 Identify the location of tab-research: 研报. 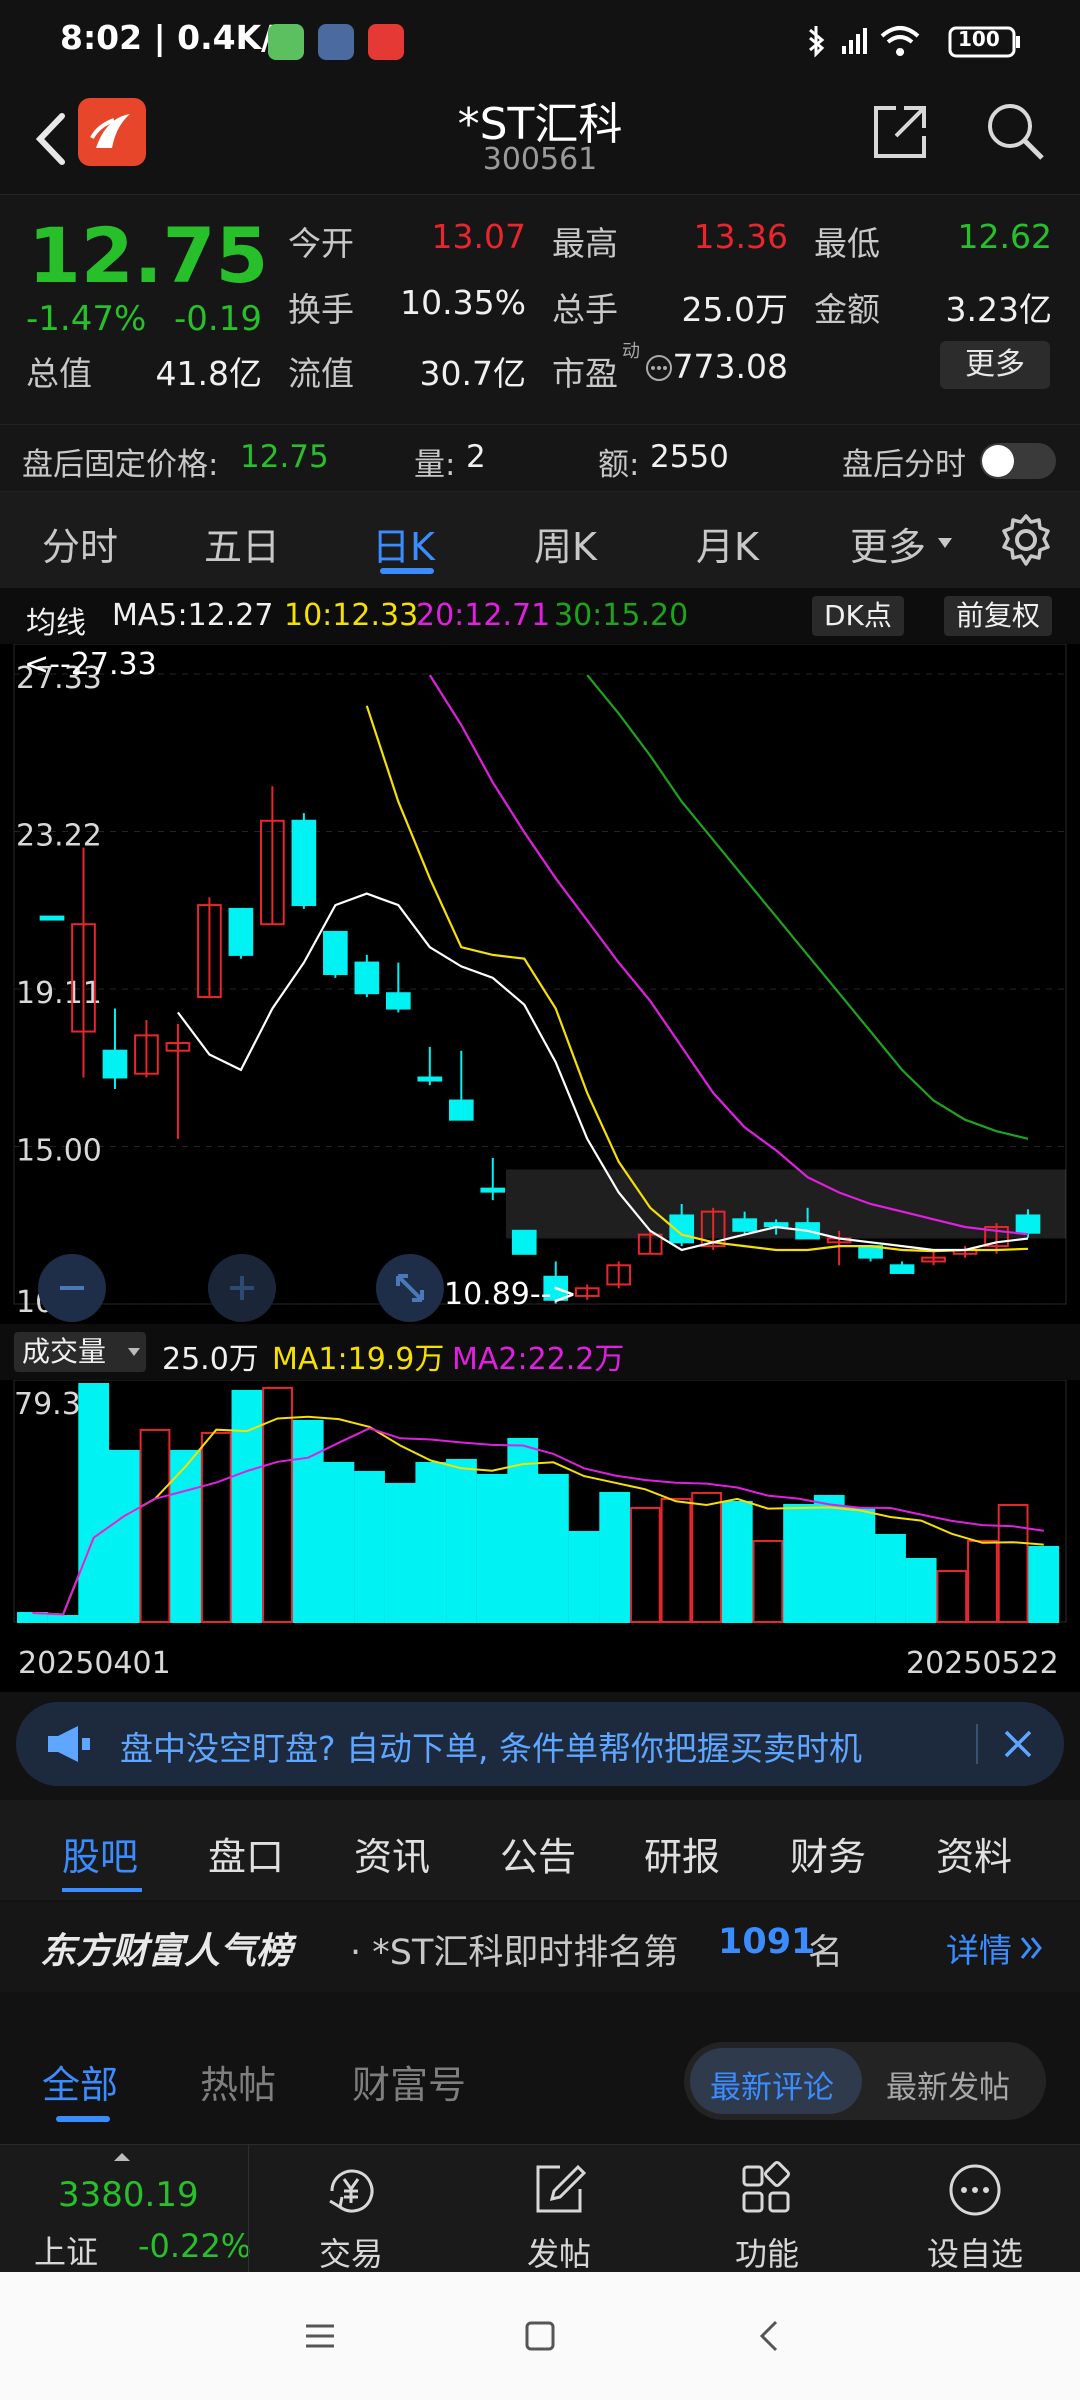
(682, 1853).